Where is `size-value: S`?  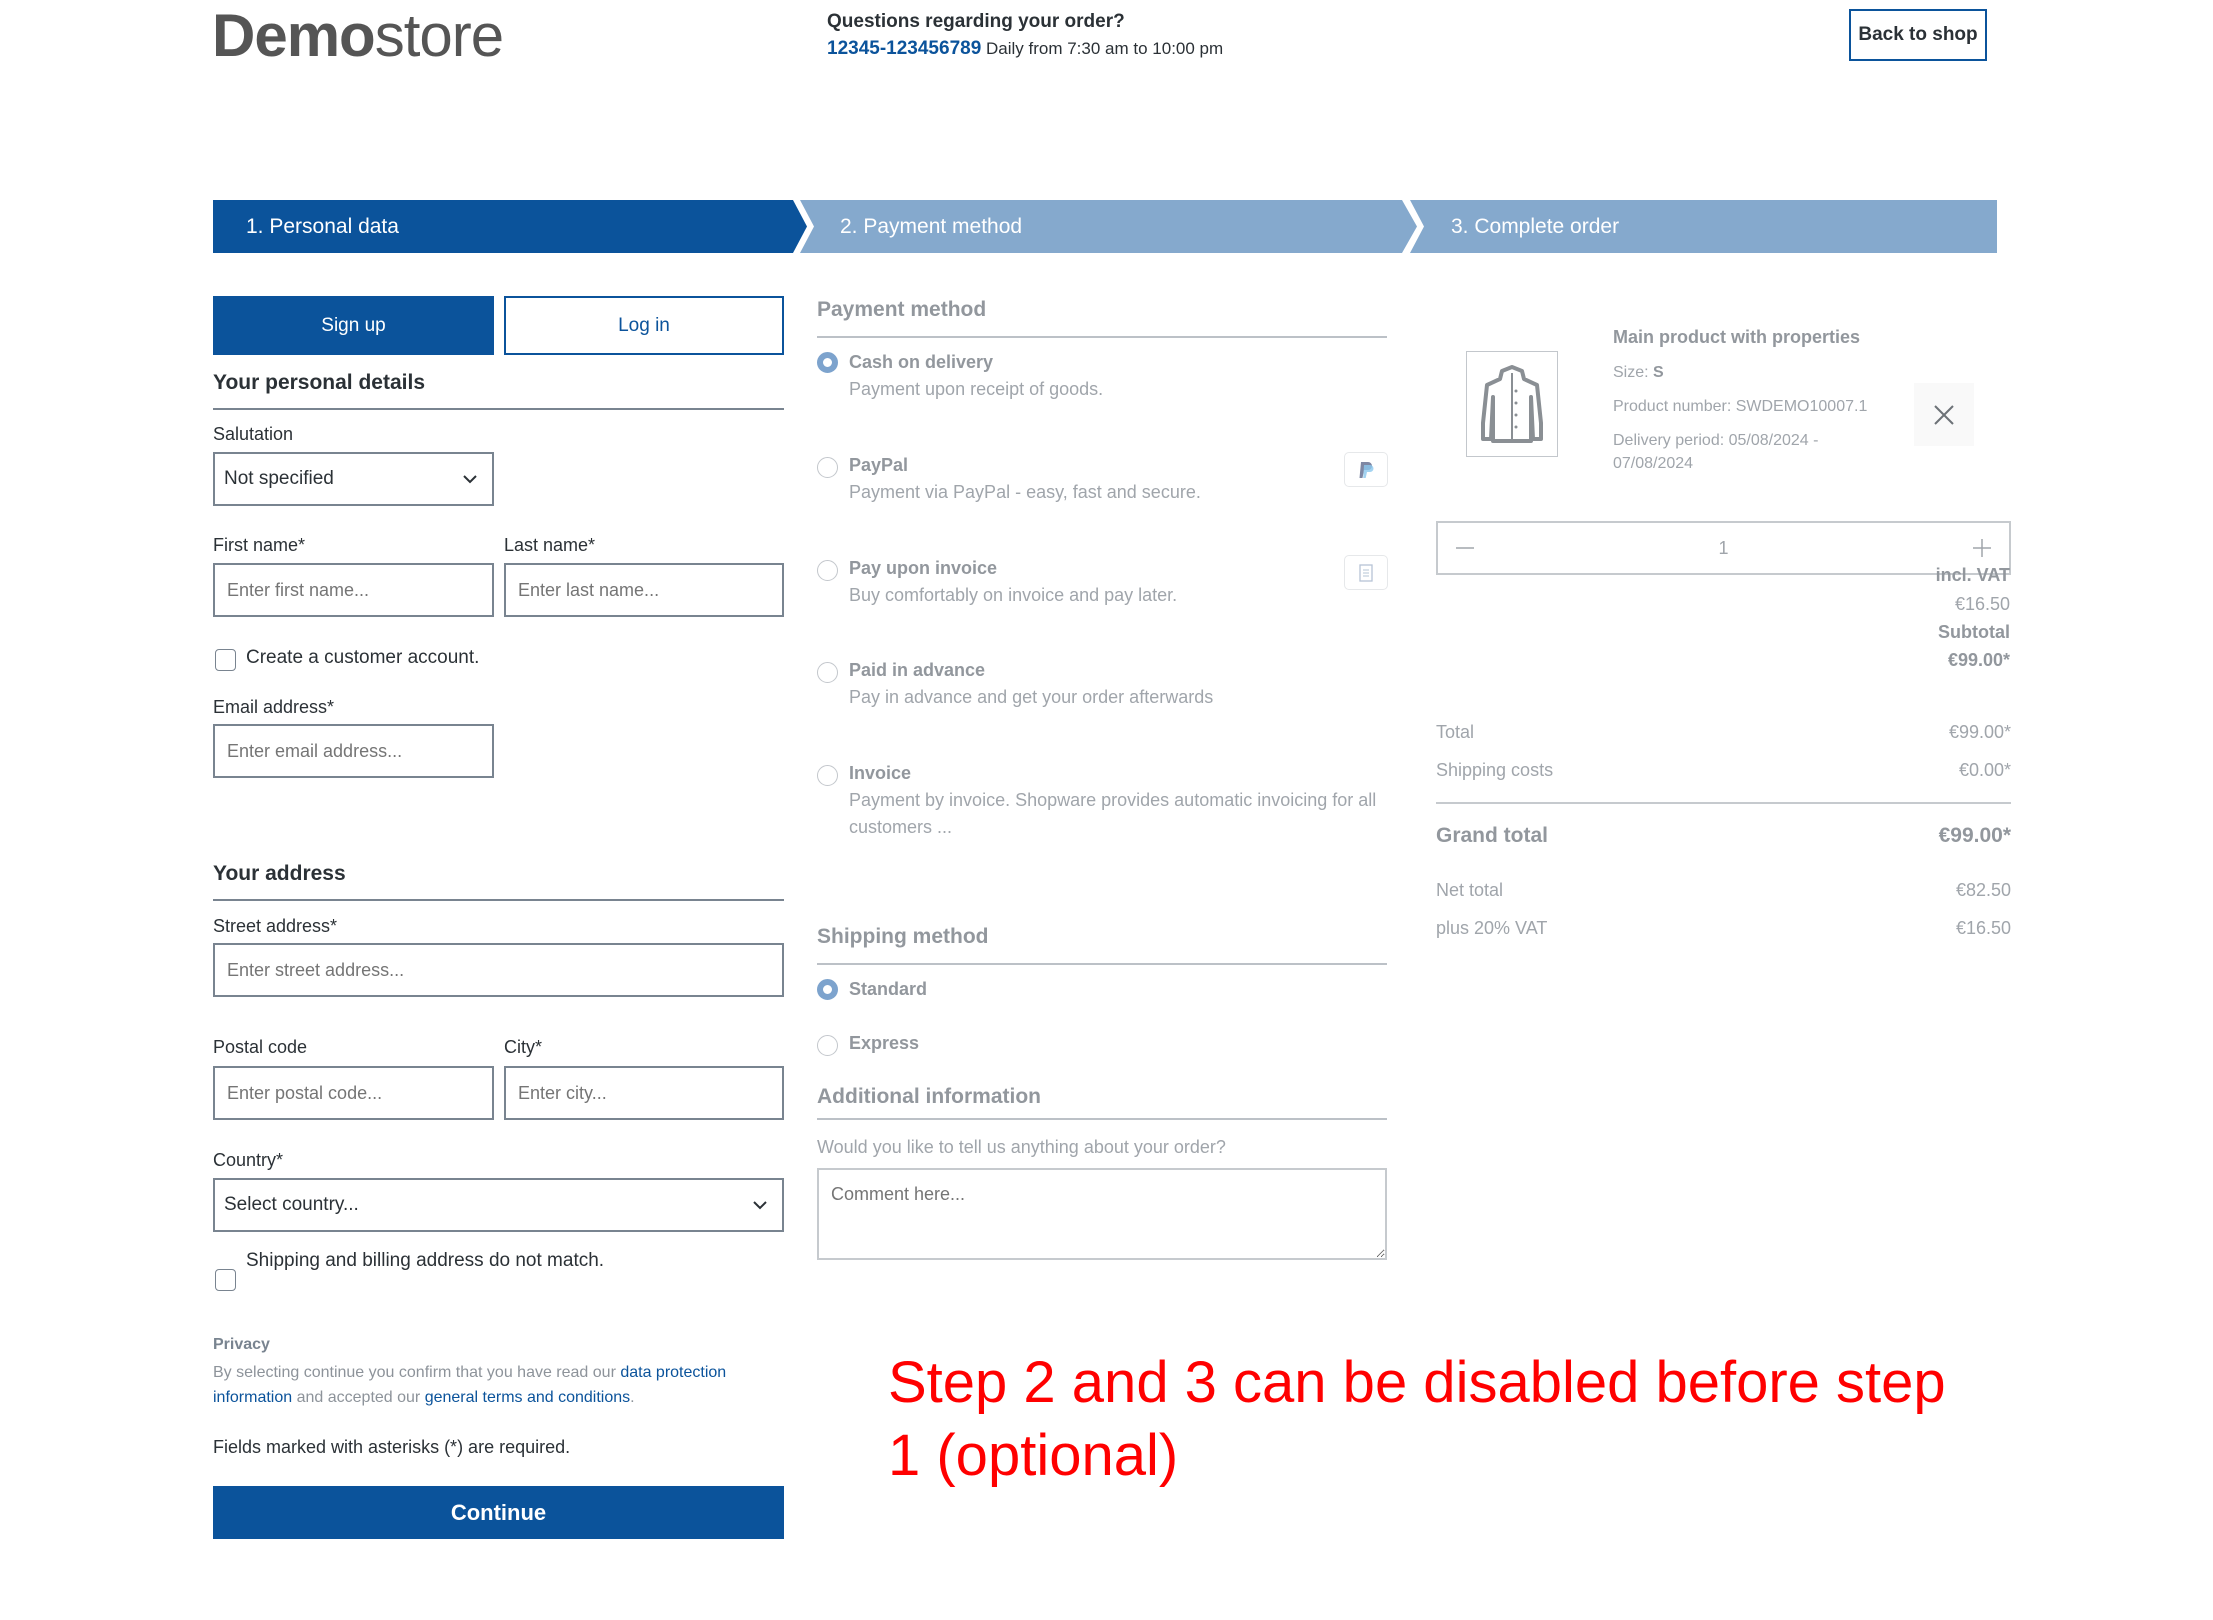 size-value: S is located at coordinates (1658, 372).